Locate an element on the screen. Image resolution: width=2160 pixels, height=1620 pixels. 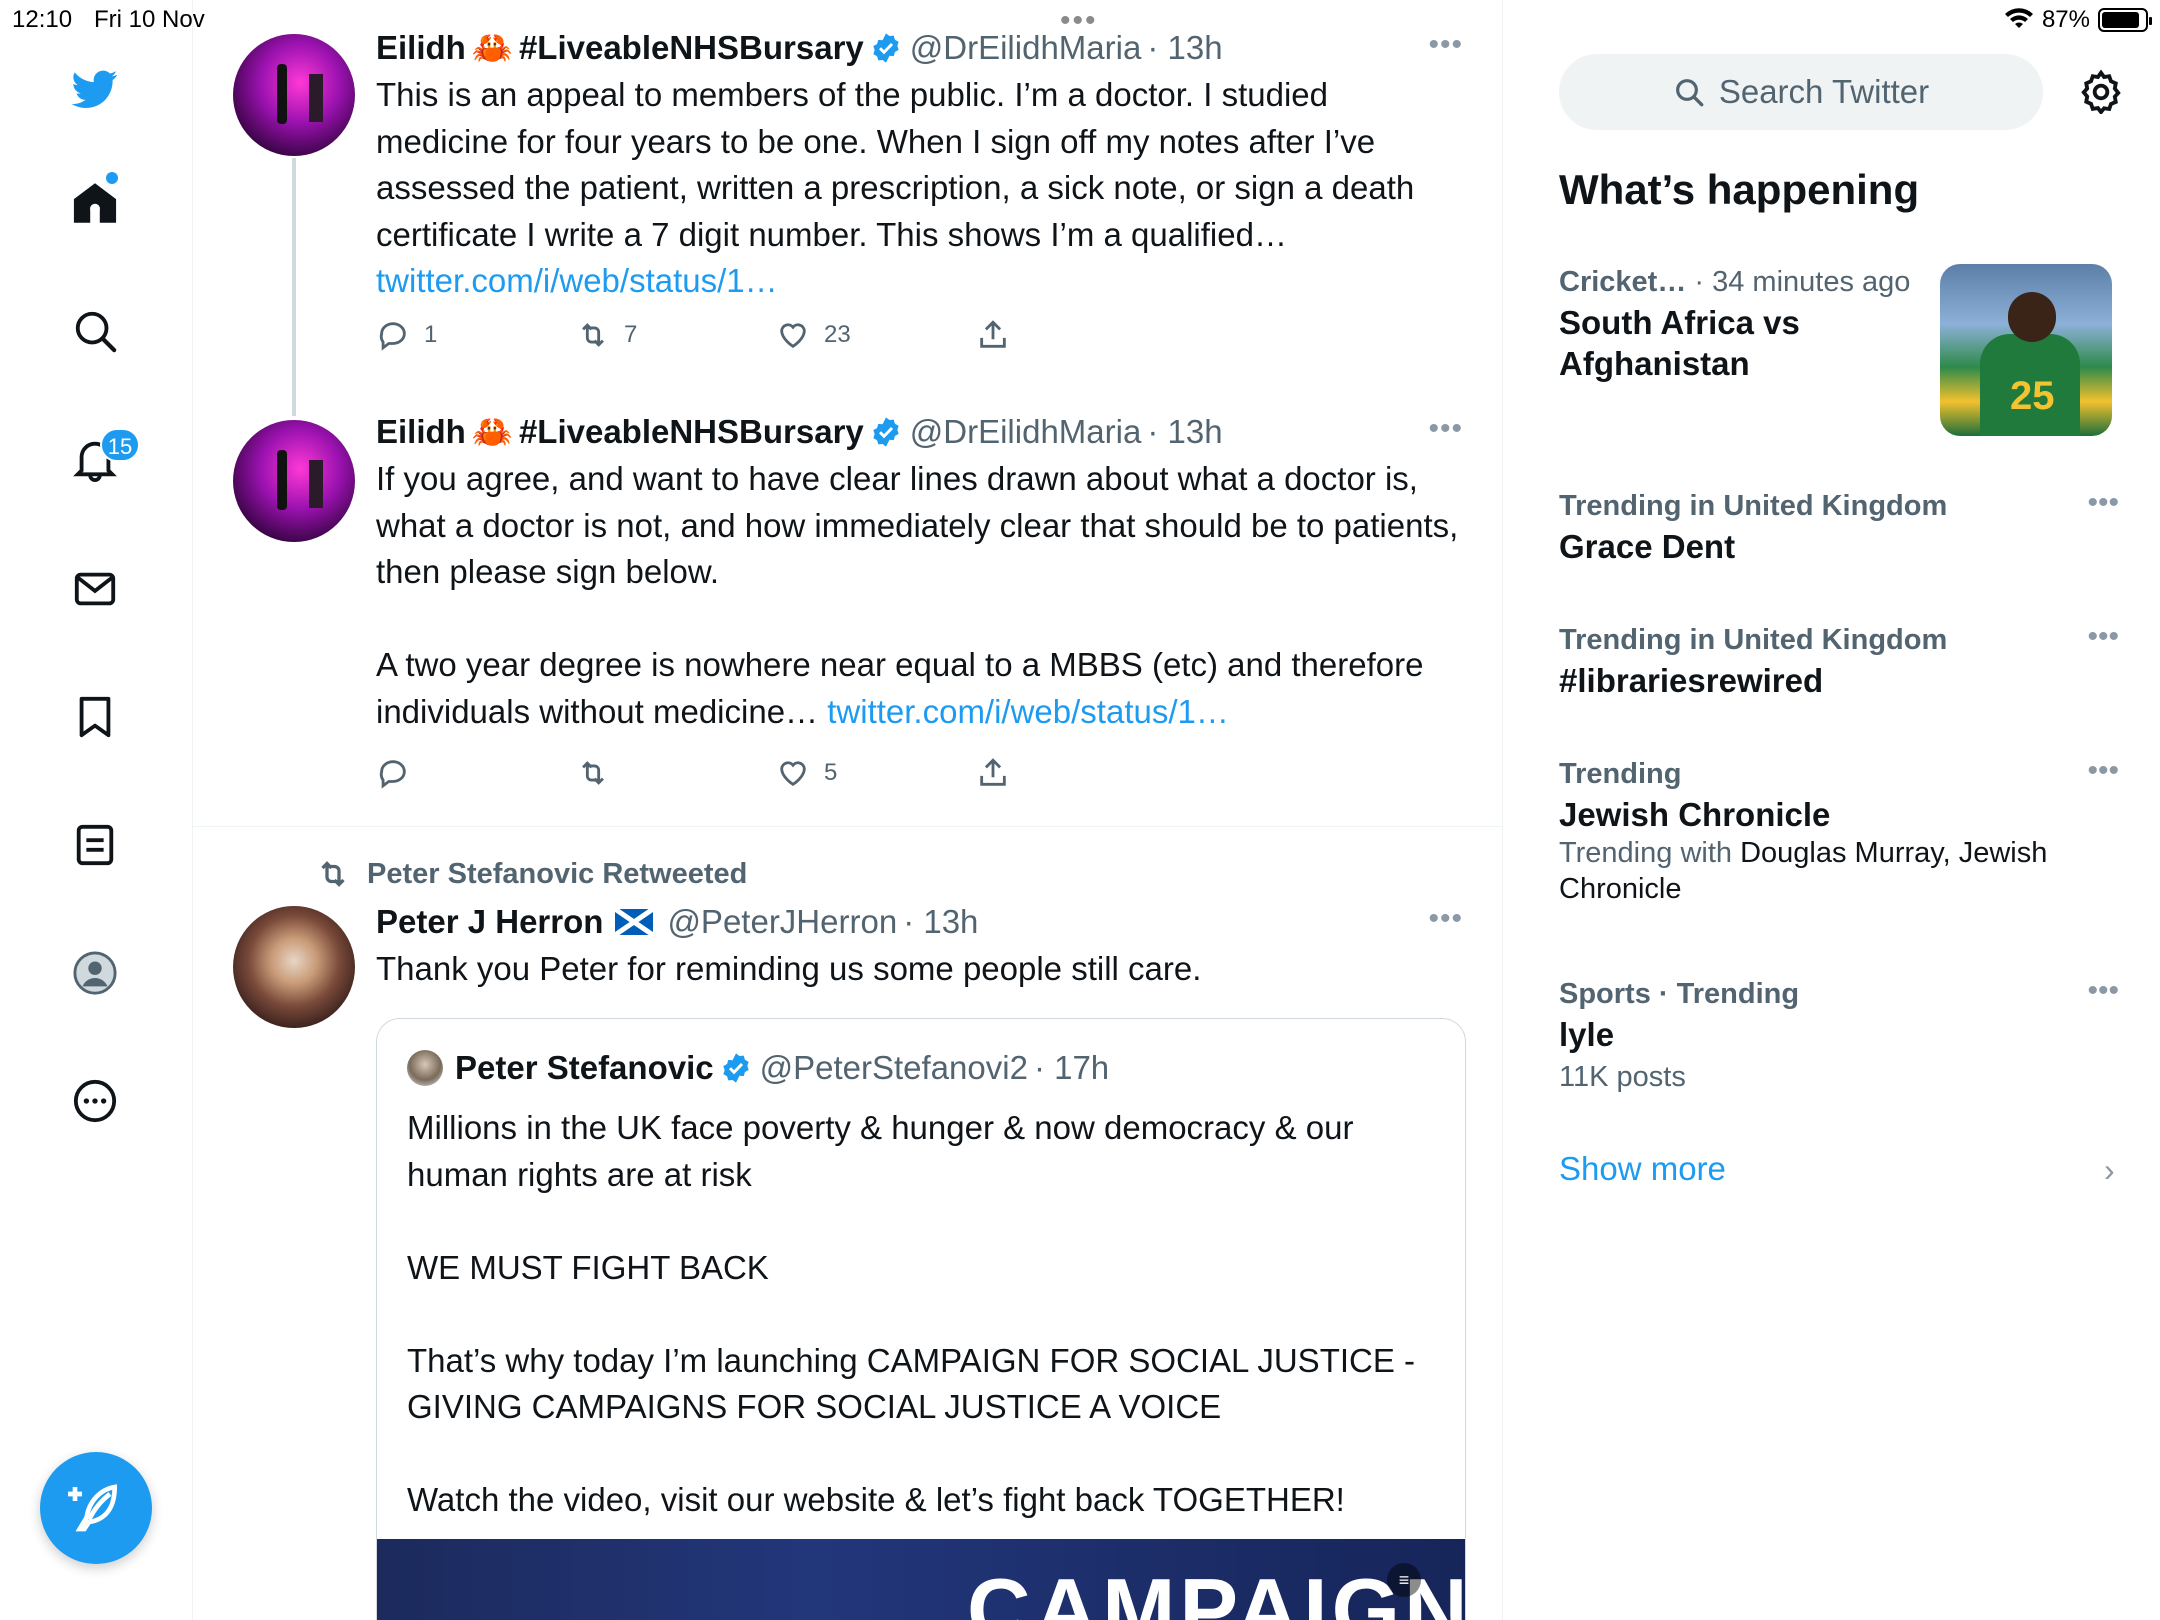
twitter-logo-icon is located at coordinates (95, 89).